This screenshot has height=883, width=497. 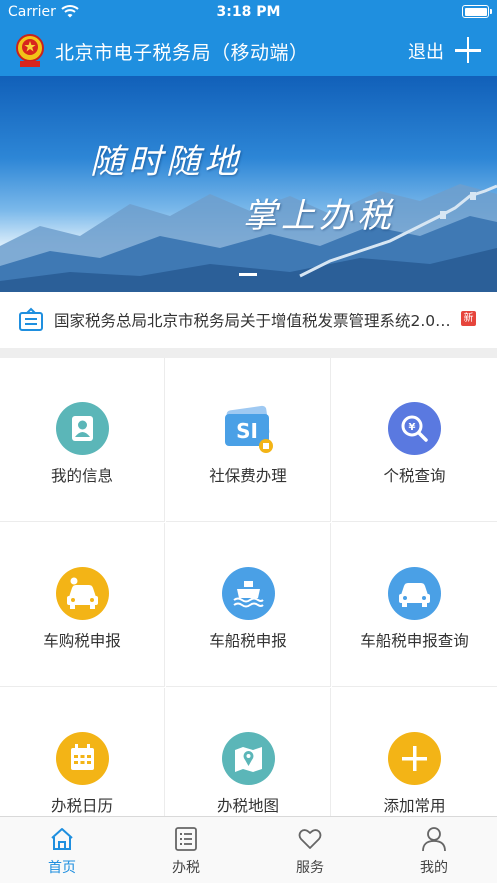 I want to click on section-divider, so click(x=248, y=353).